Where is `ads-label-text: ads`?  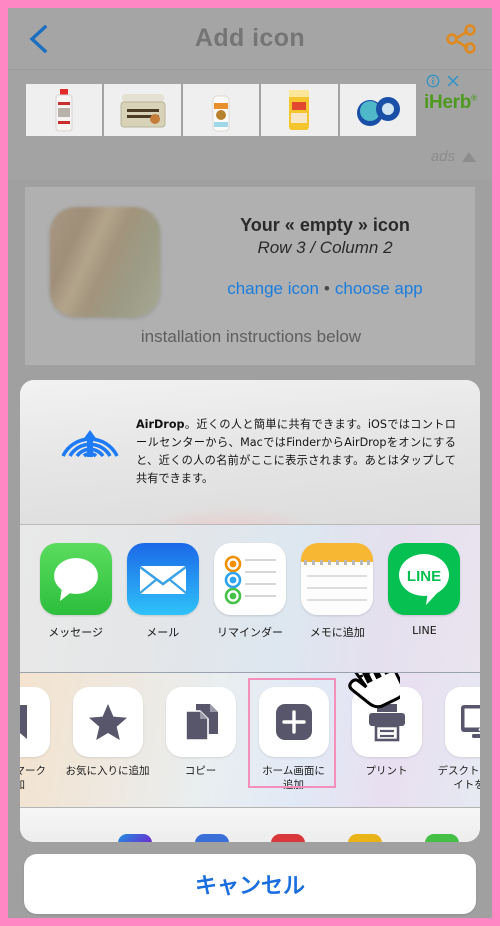 ads-label-text: ads is located at coordinates (442, 156).